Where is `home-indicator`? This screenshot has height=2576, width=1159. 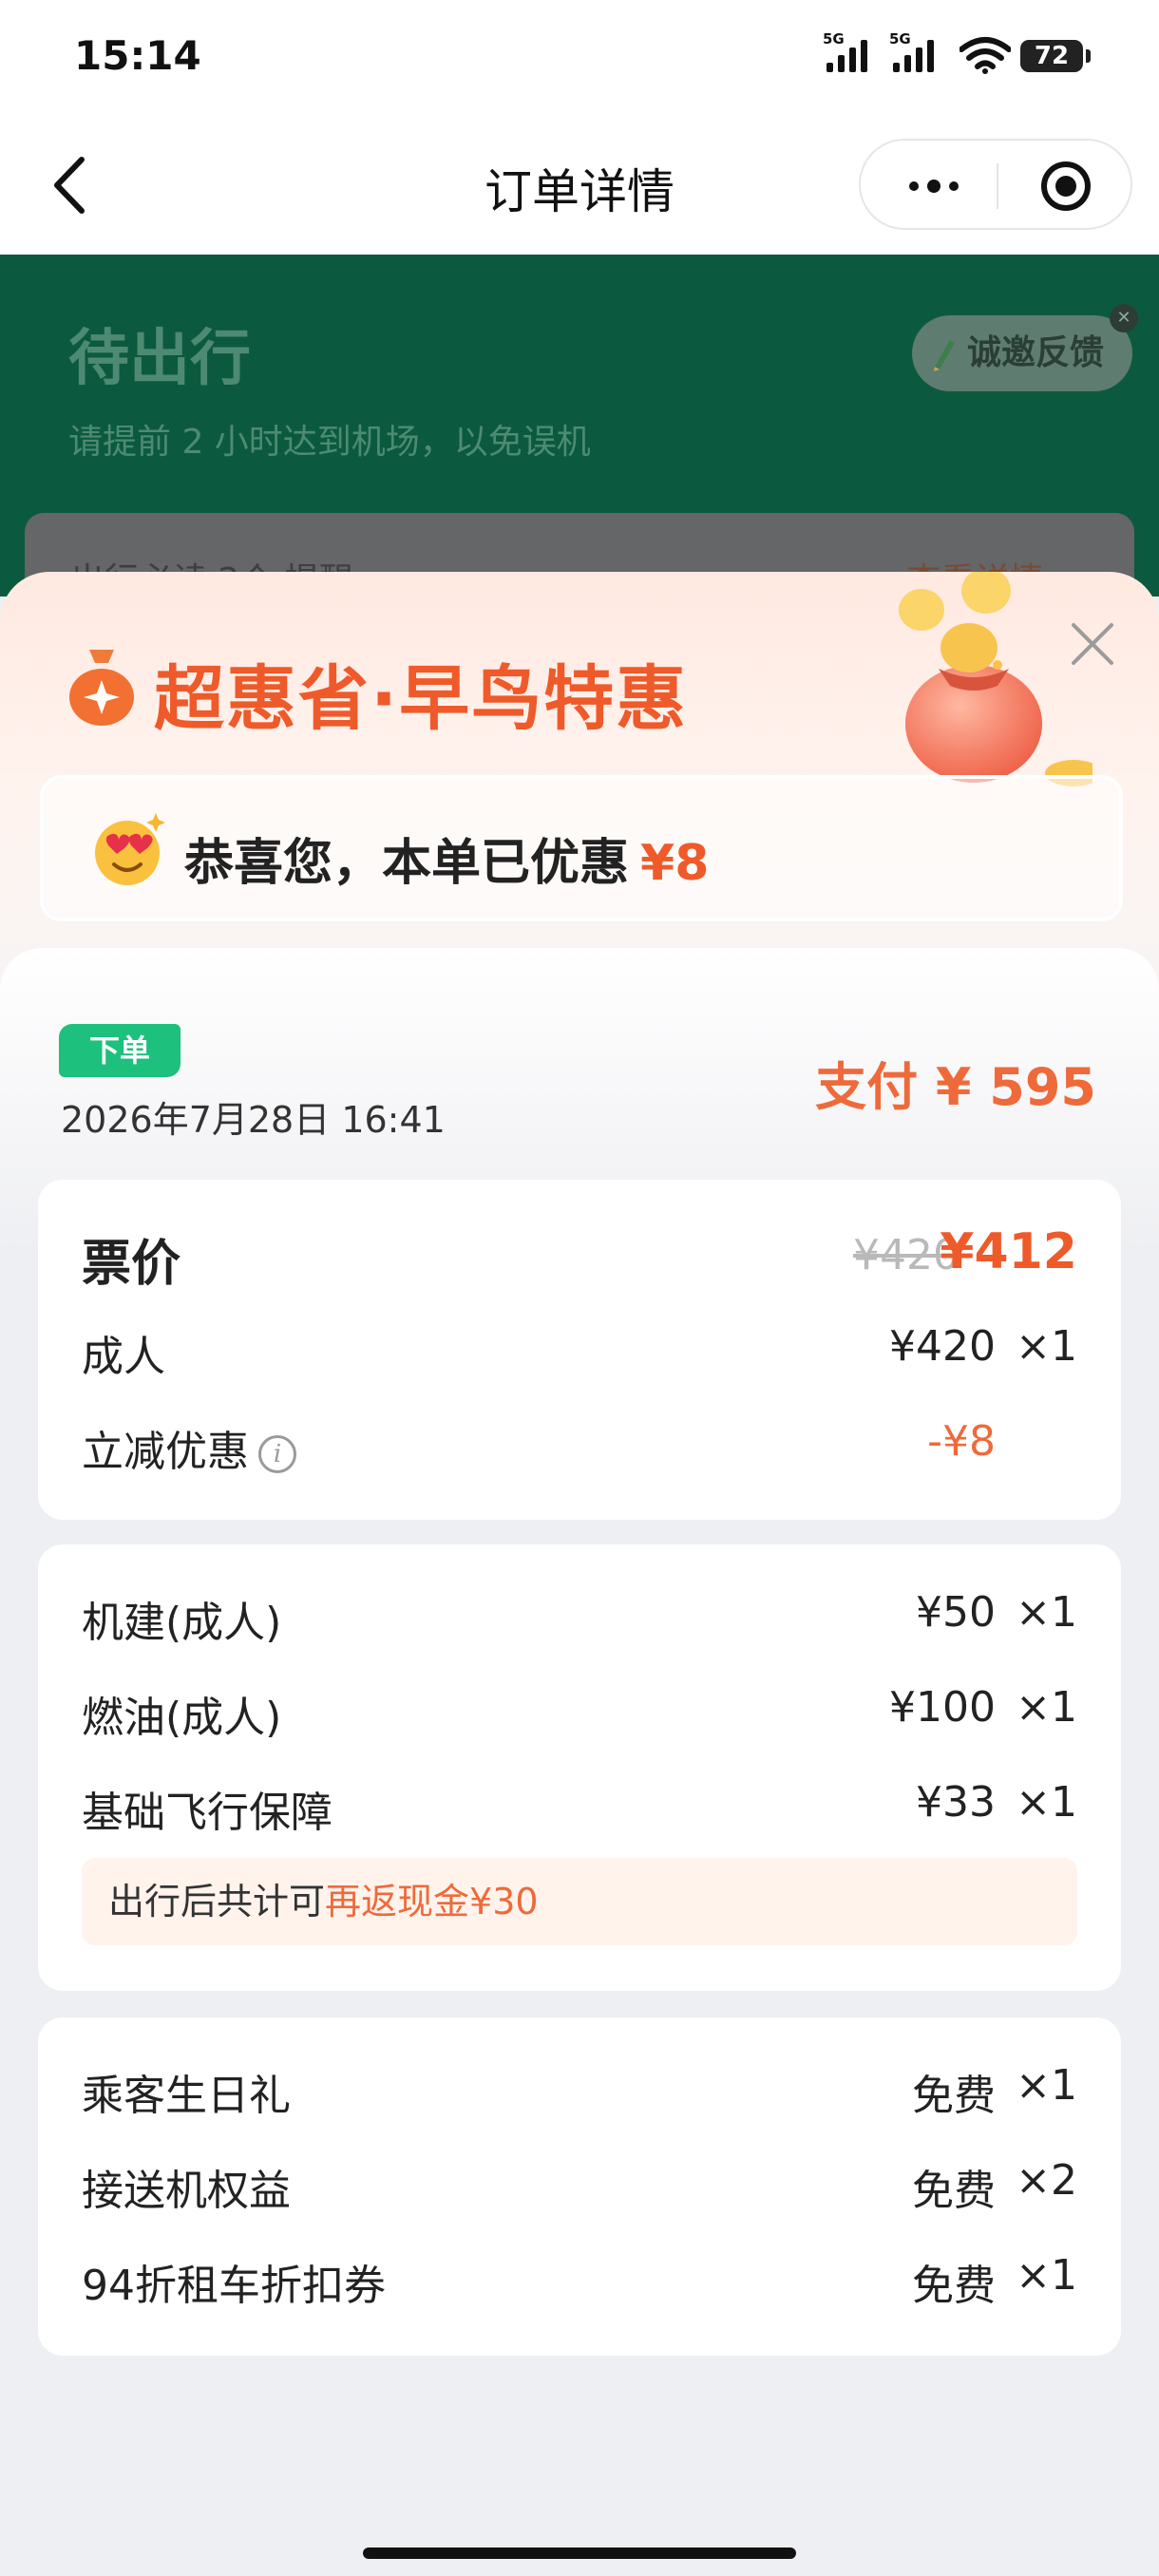 home-indicator is located at coordinates (579, 2553).